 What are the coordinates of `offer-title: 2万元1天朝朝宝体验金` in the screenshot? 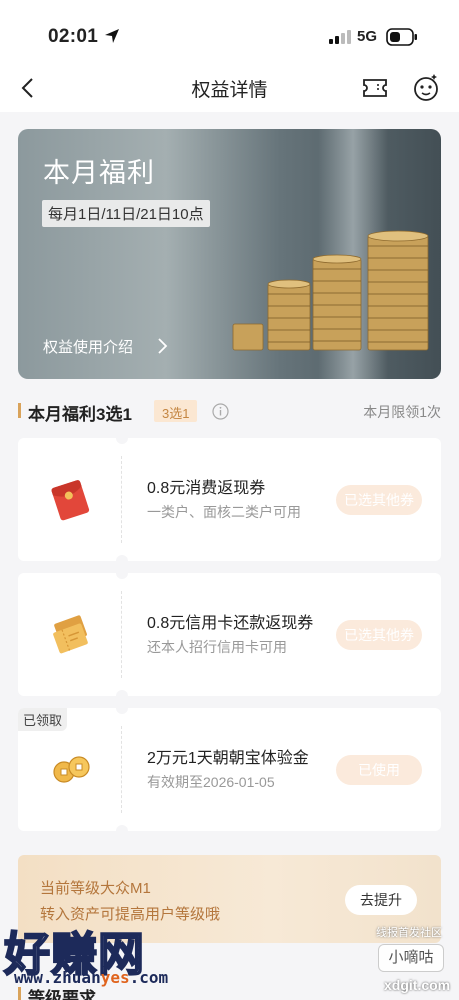 It's located at (228, 758).